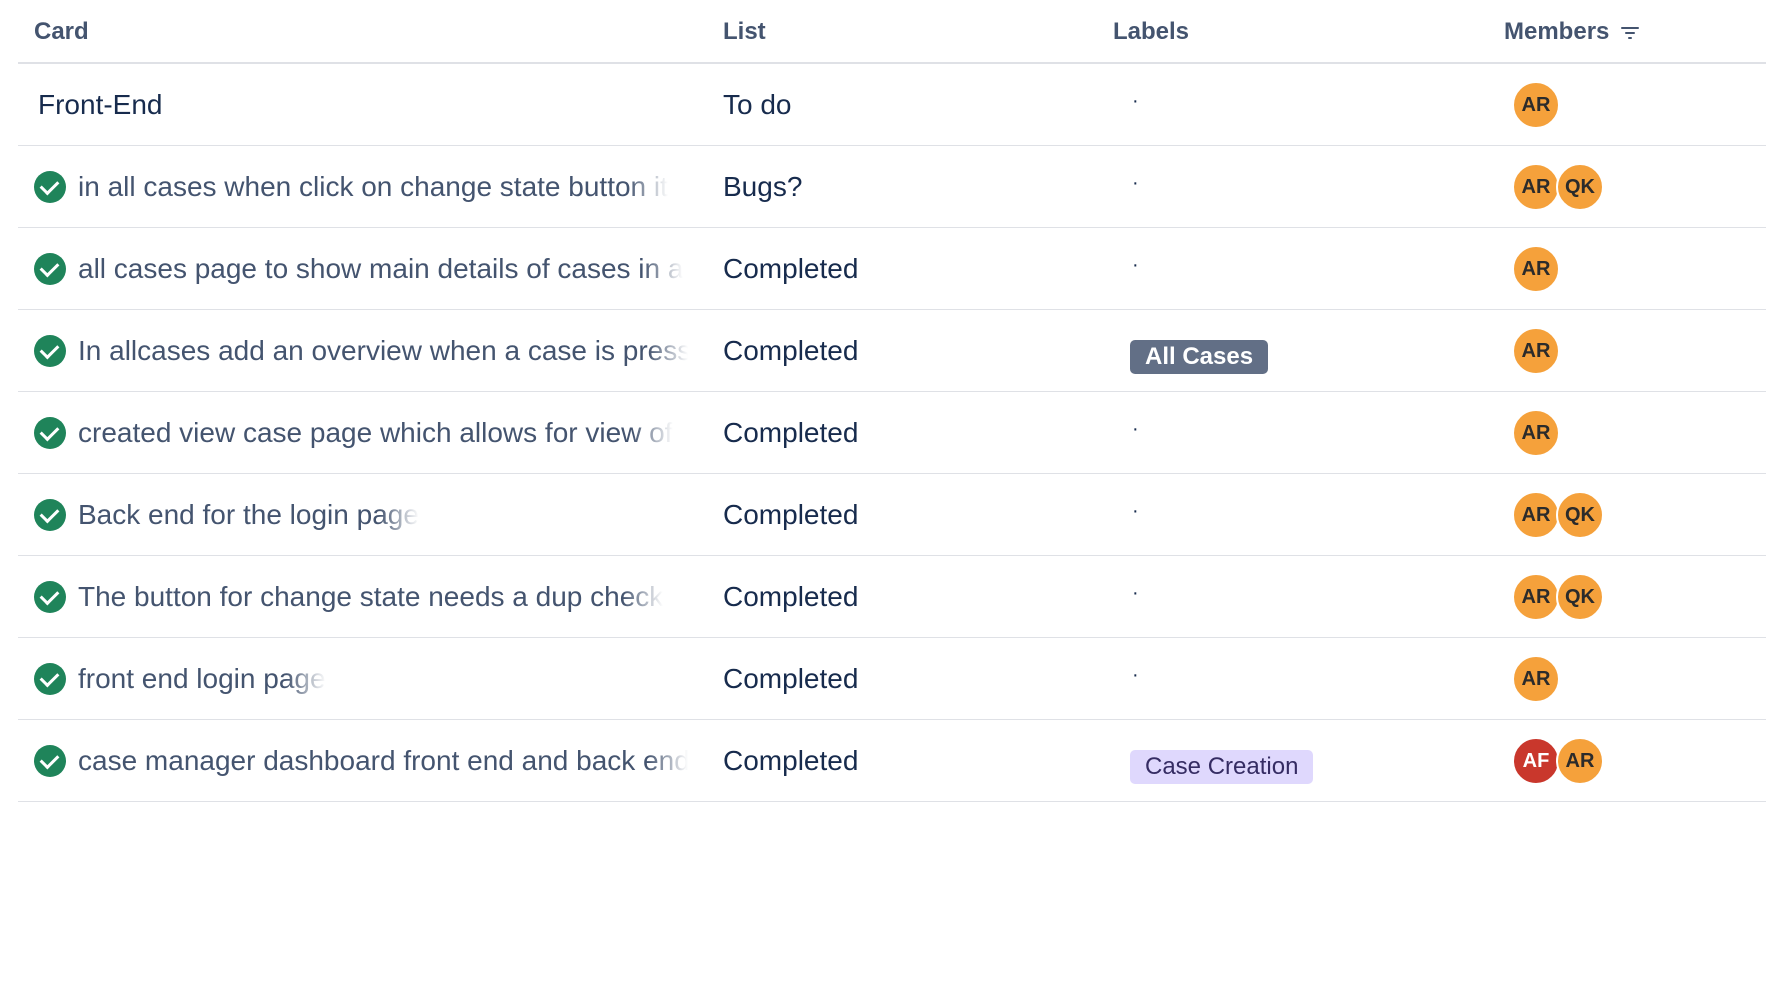 The height and width of the screenshot is (996, 1766). I want to click on card-title: front end login page, so click(202, 679).